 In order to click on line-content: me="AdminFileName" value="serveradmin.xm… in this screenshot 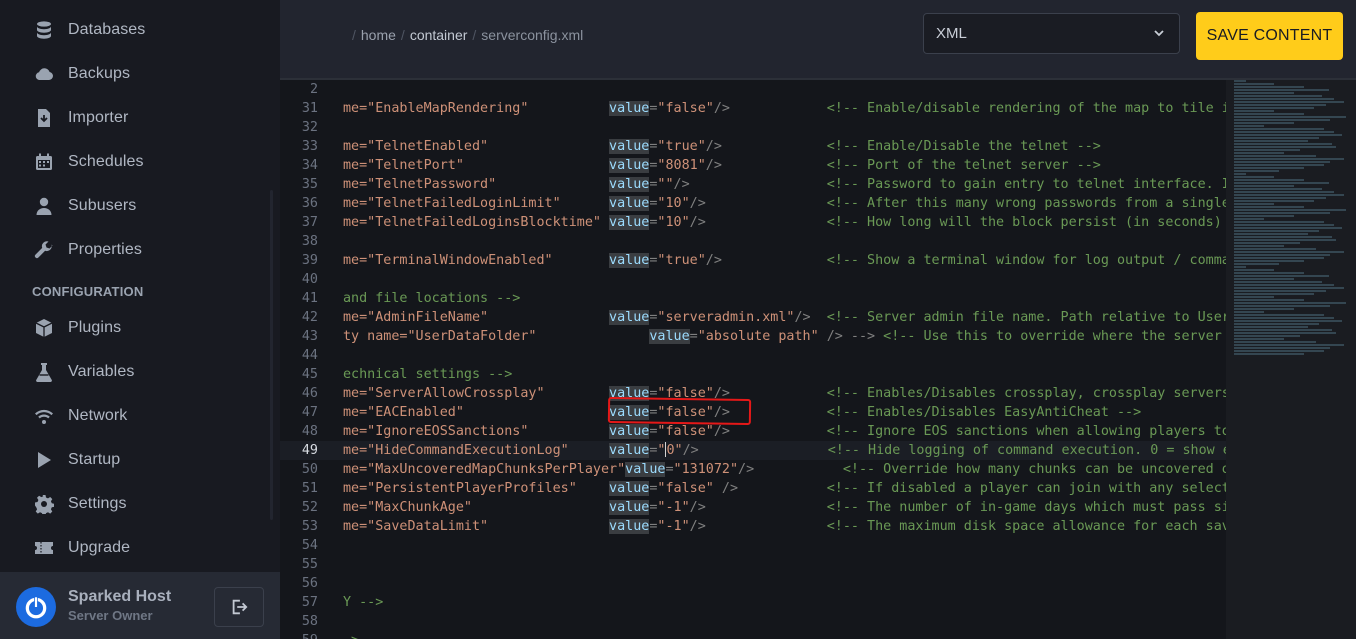, I will do `click(784, 317)`.